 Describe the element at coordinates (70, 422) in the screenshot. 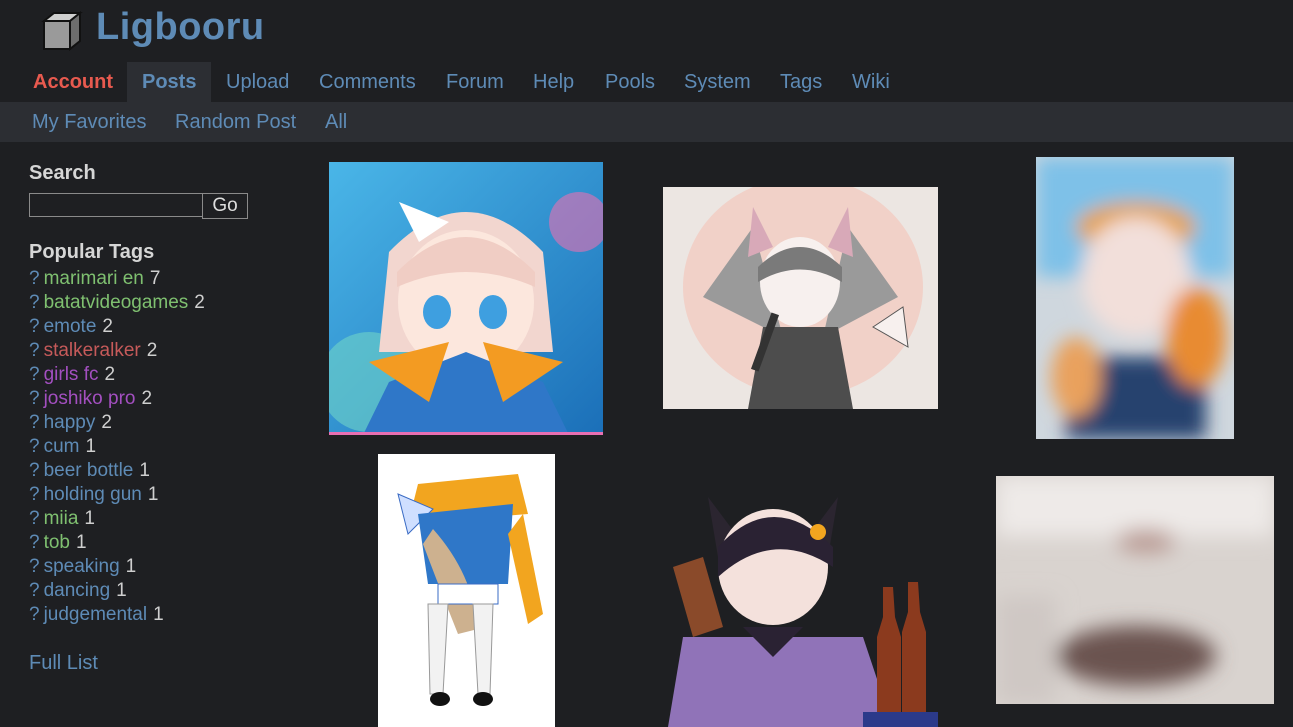

I see `tag-name-link: happy` at that location.